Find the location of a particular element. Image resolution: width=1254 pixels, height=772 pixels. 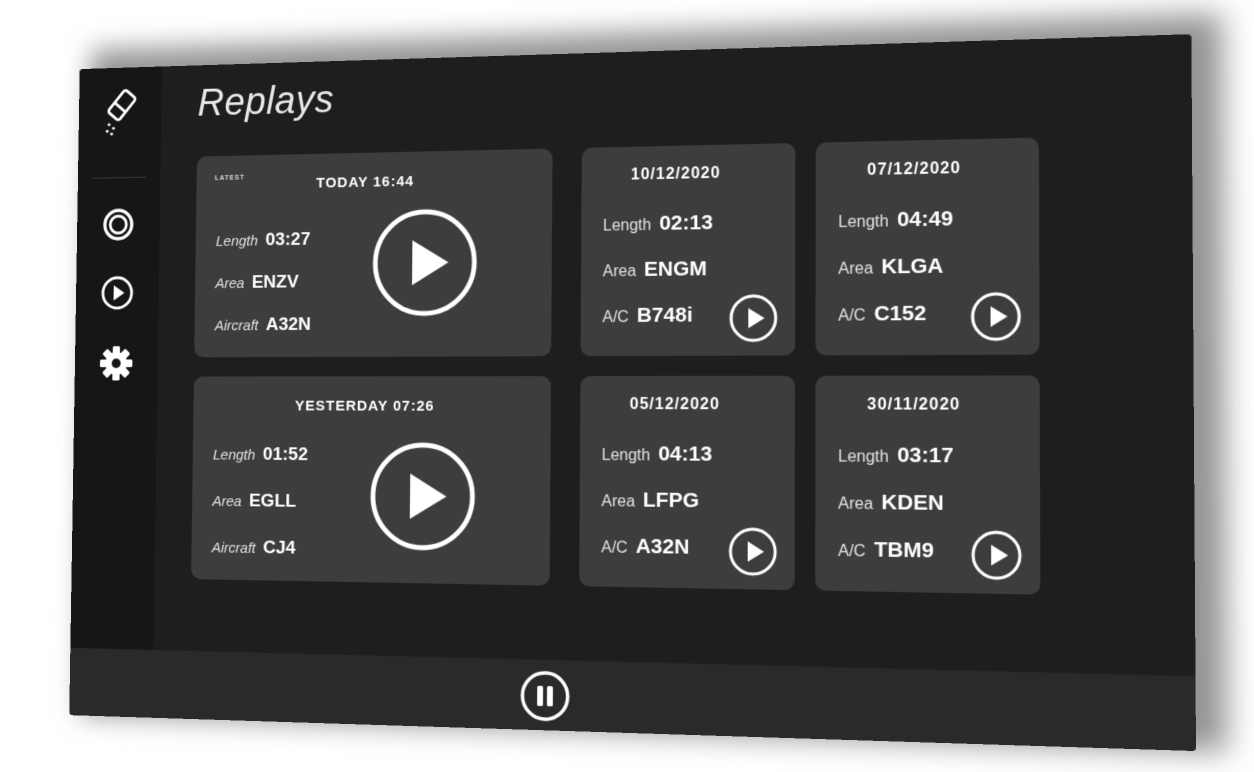

aircraft-row: A/C A32N is located at coordinates (645, 547).